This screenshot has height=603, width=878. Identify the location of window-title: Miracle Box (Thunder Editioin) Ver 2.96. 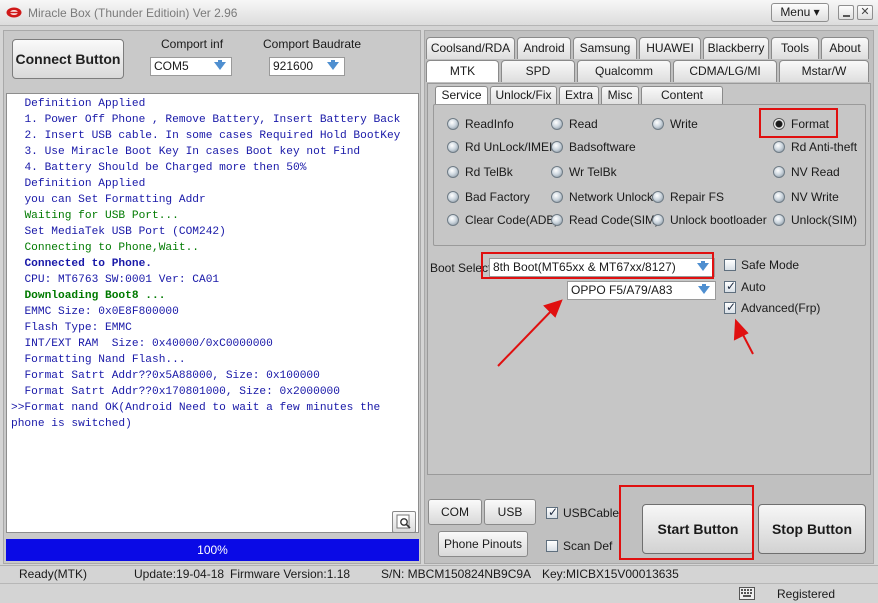
(133, 13).